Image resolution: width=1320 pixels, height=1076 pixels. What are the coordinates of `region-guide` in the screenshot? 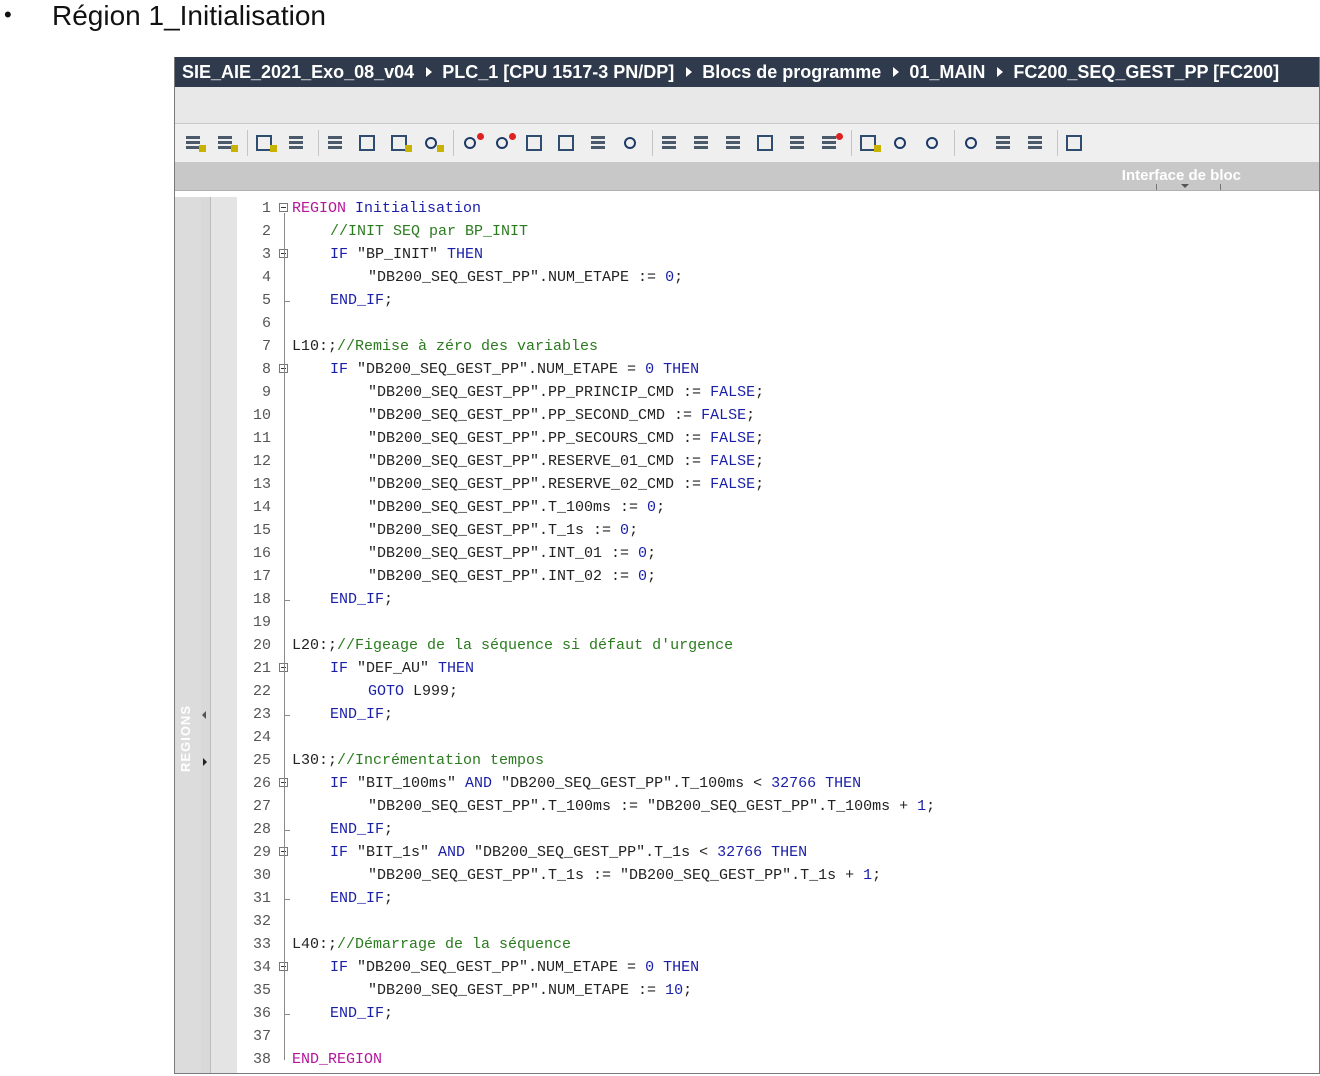 It's located at (284, 636).